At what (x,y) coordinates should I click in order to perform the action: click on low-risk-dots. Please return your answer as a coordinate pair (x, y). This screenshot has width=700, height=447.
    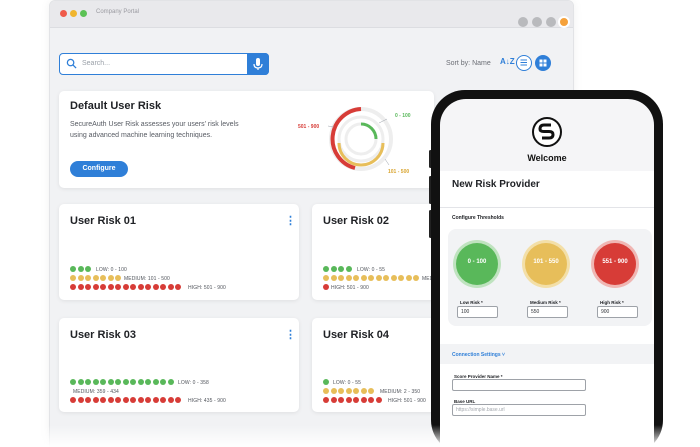
    Looking at the image, I should click on (80, 269).